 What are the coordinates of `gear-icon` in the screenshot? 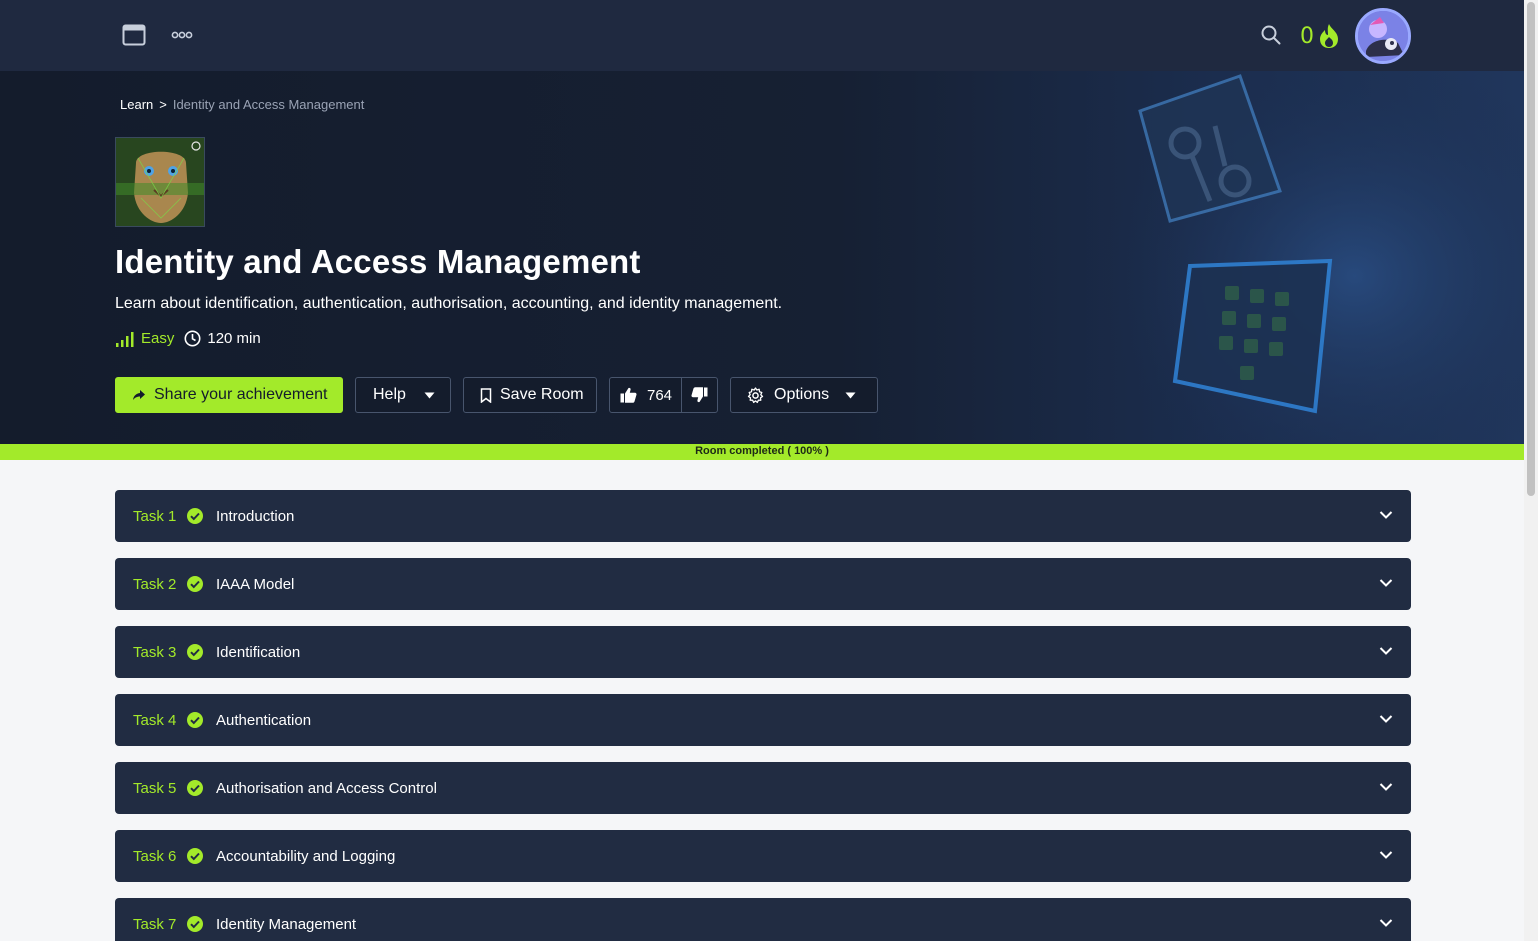 It's located at (755, 394).